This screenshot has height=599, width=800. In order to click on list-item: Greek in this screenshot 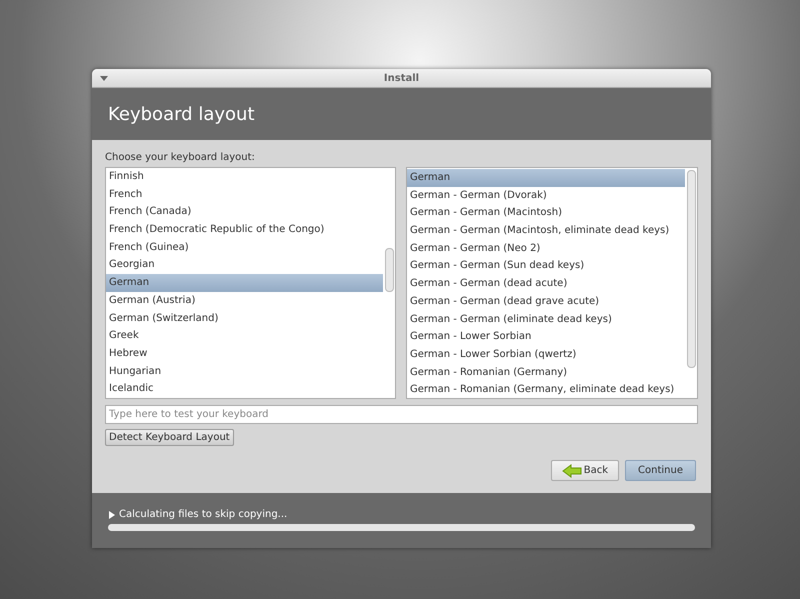, I will do `click(244, 336)`.